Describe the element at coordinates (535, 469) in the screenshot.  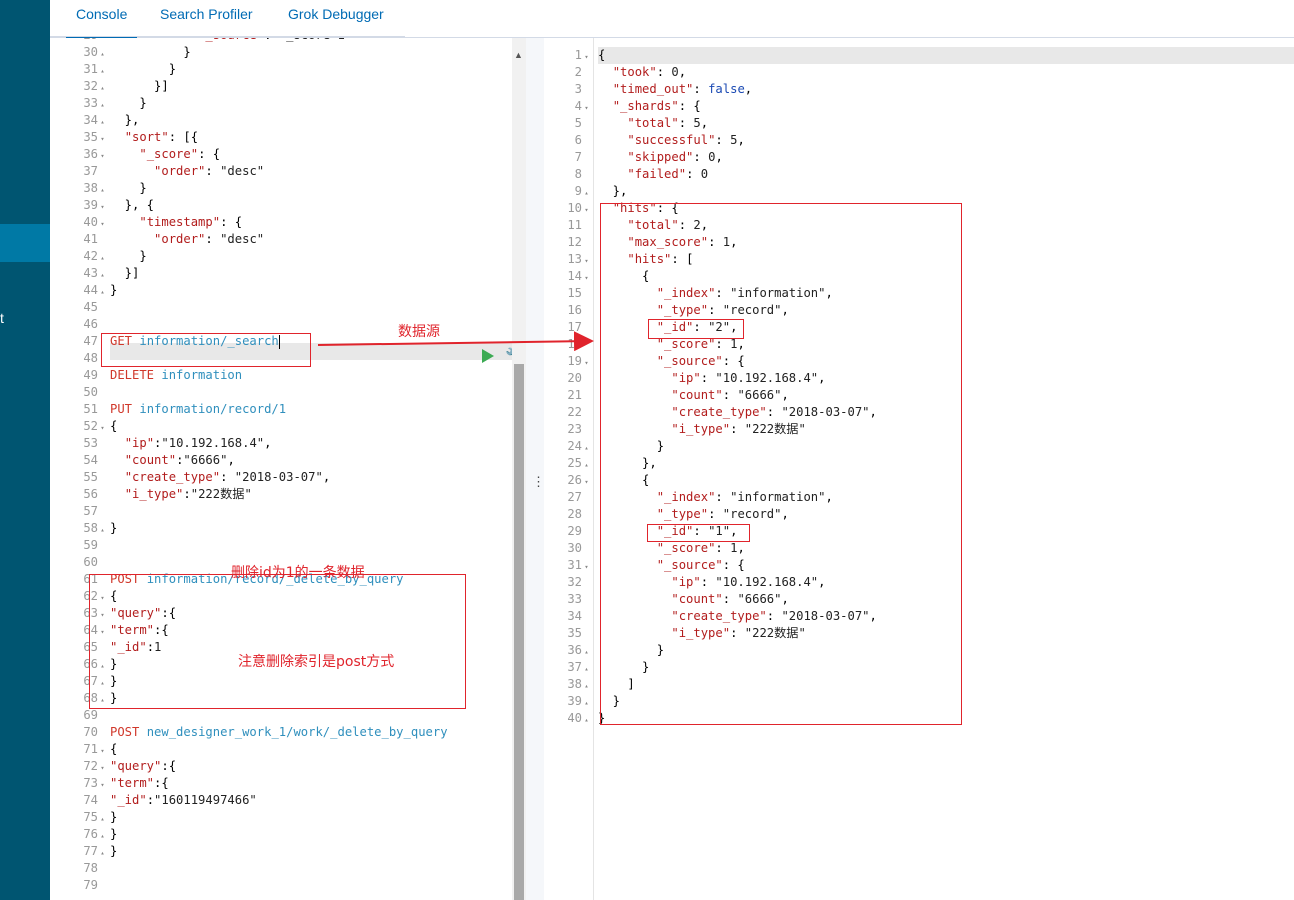
I see `pane-splitter: ⋮` at that location.